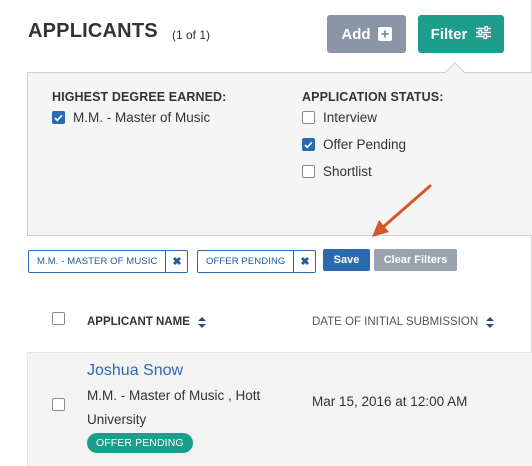 This screenshot has height=466, width=532. I want to click on add-button: Add, so click(366, 34).